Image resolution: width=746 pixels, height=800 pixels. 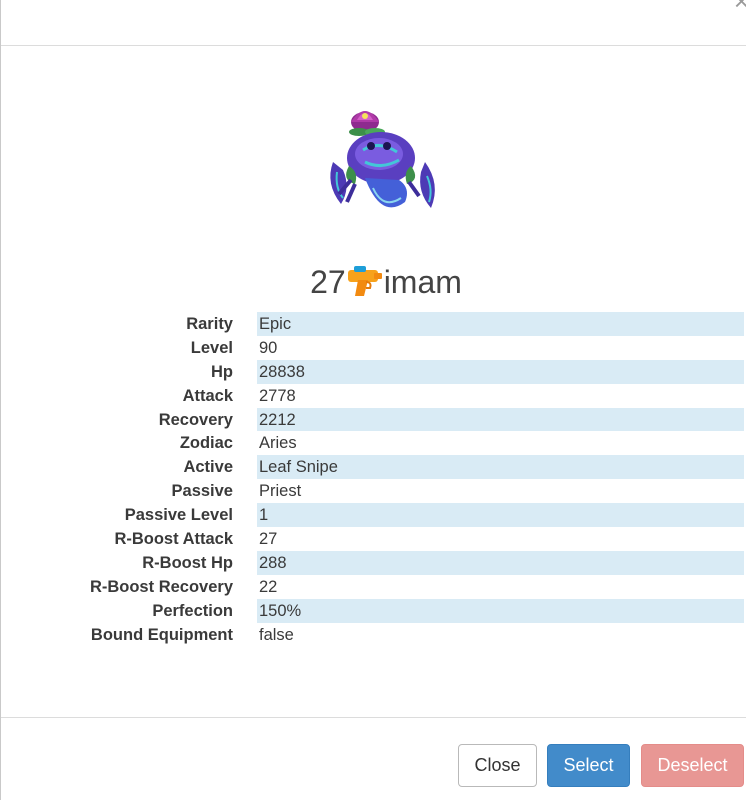 I want to click on close-icon: ×, so click(x=740, y=7).